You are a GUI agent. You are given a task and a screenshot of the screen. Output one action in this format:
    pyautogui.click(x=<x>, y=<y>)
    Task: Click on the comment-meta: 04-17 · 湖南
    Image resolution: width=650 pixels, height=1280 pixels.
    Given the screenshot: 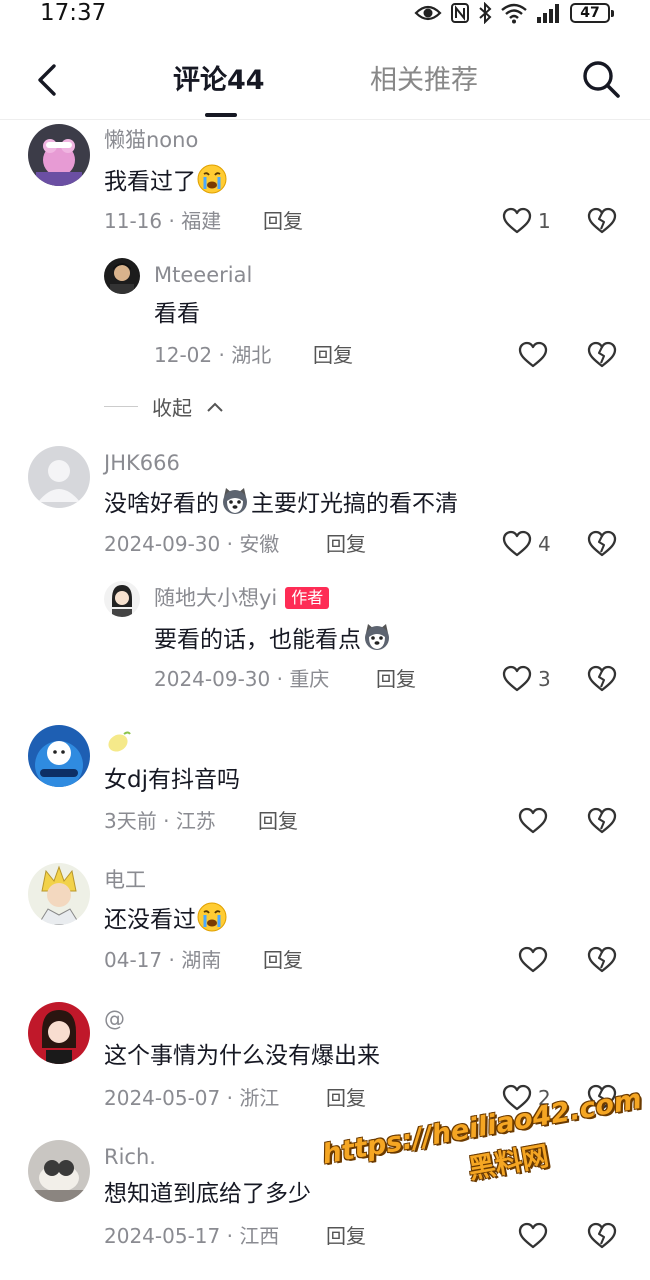 What is the action you would take?
    pyautogui.click(x=162, y=960)
    